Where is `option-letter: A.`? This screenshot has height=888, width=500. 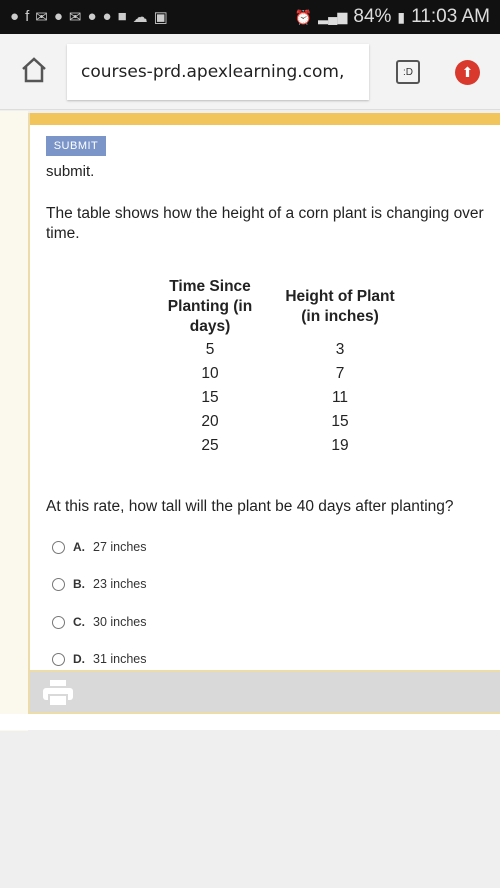 option-letter: A. is located at coordinates (79, 547).